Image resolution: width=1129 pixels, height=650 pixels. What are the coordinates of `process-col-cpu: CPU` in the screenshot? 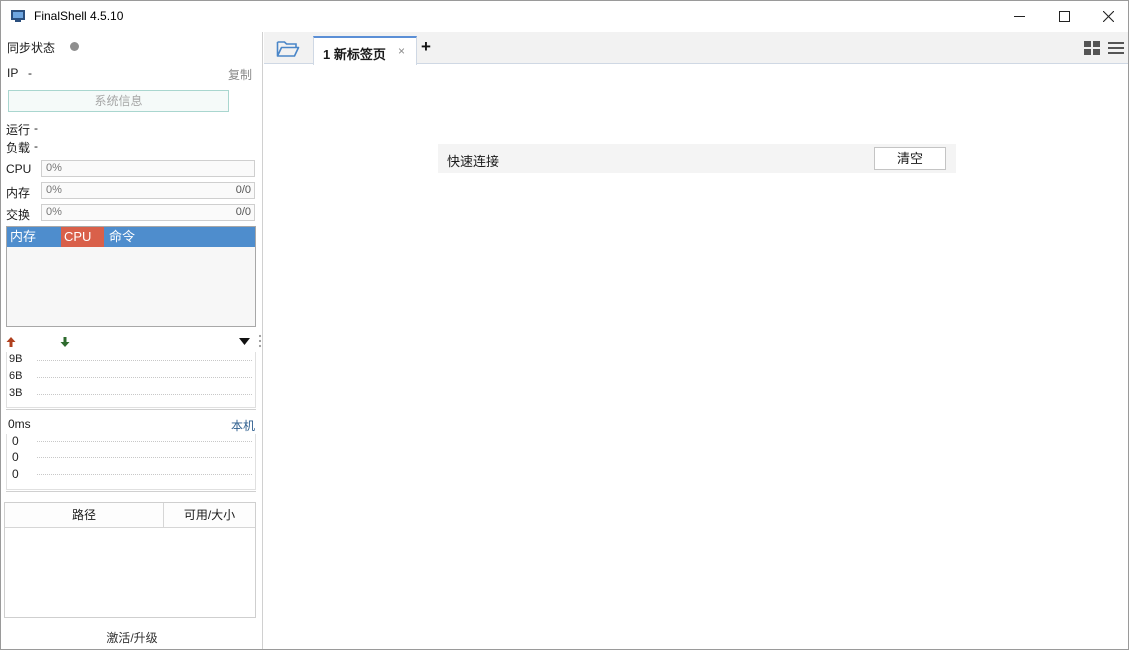 It's located at (82, 237).